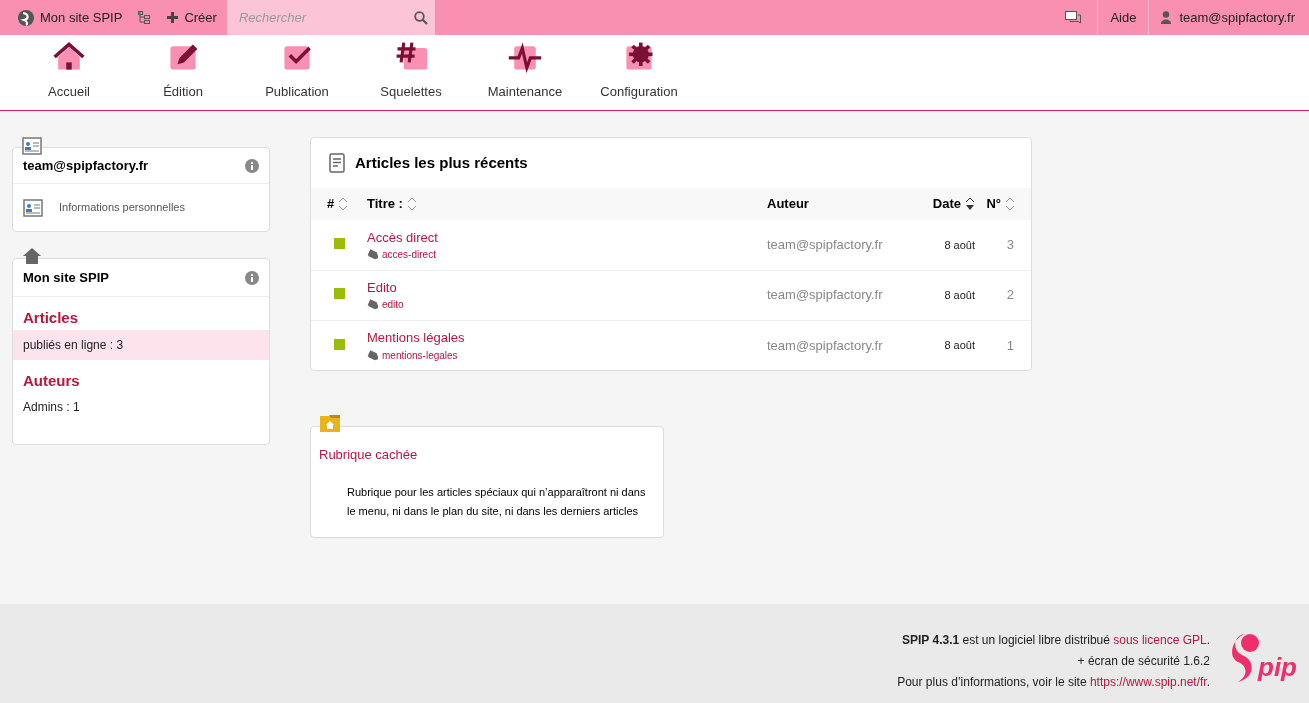 The width and height of the screenshot is (1309, 703). I want to click on column-header: #, so click(338, 204).